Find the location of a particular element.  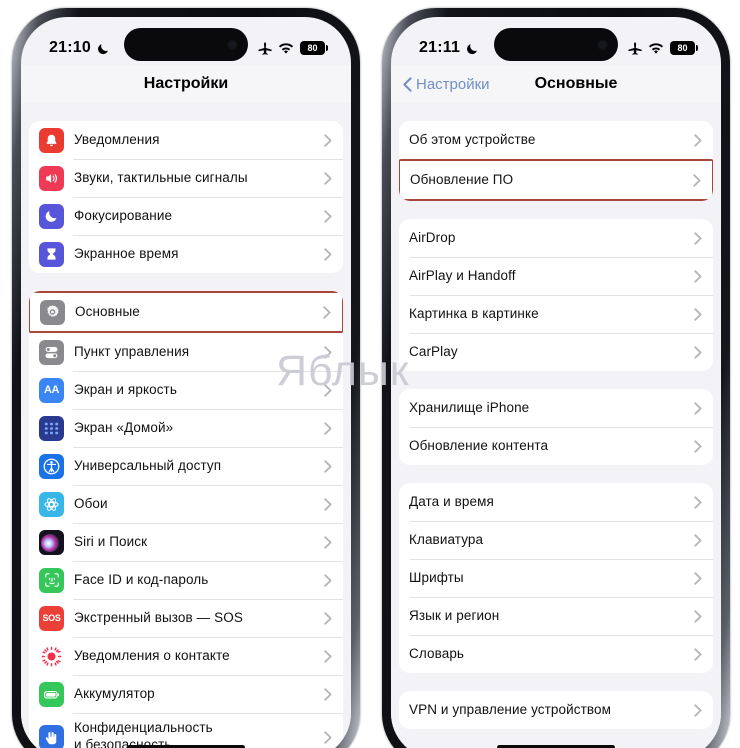

settings-row: AA Экран и яркость is located at coordinates (186, 390).